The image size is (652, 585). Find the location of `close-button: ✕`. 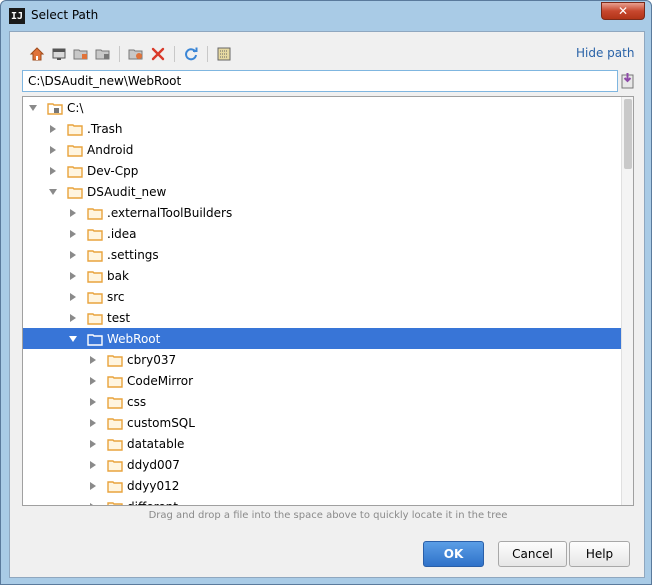

close-button: ✕ is located at coordinates (623, 11).